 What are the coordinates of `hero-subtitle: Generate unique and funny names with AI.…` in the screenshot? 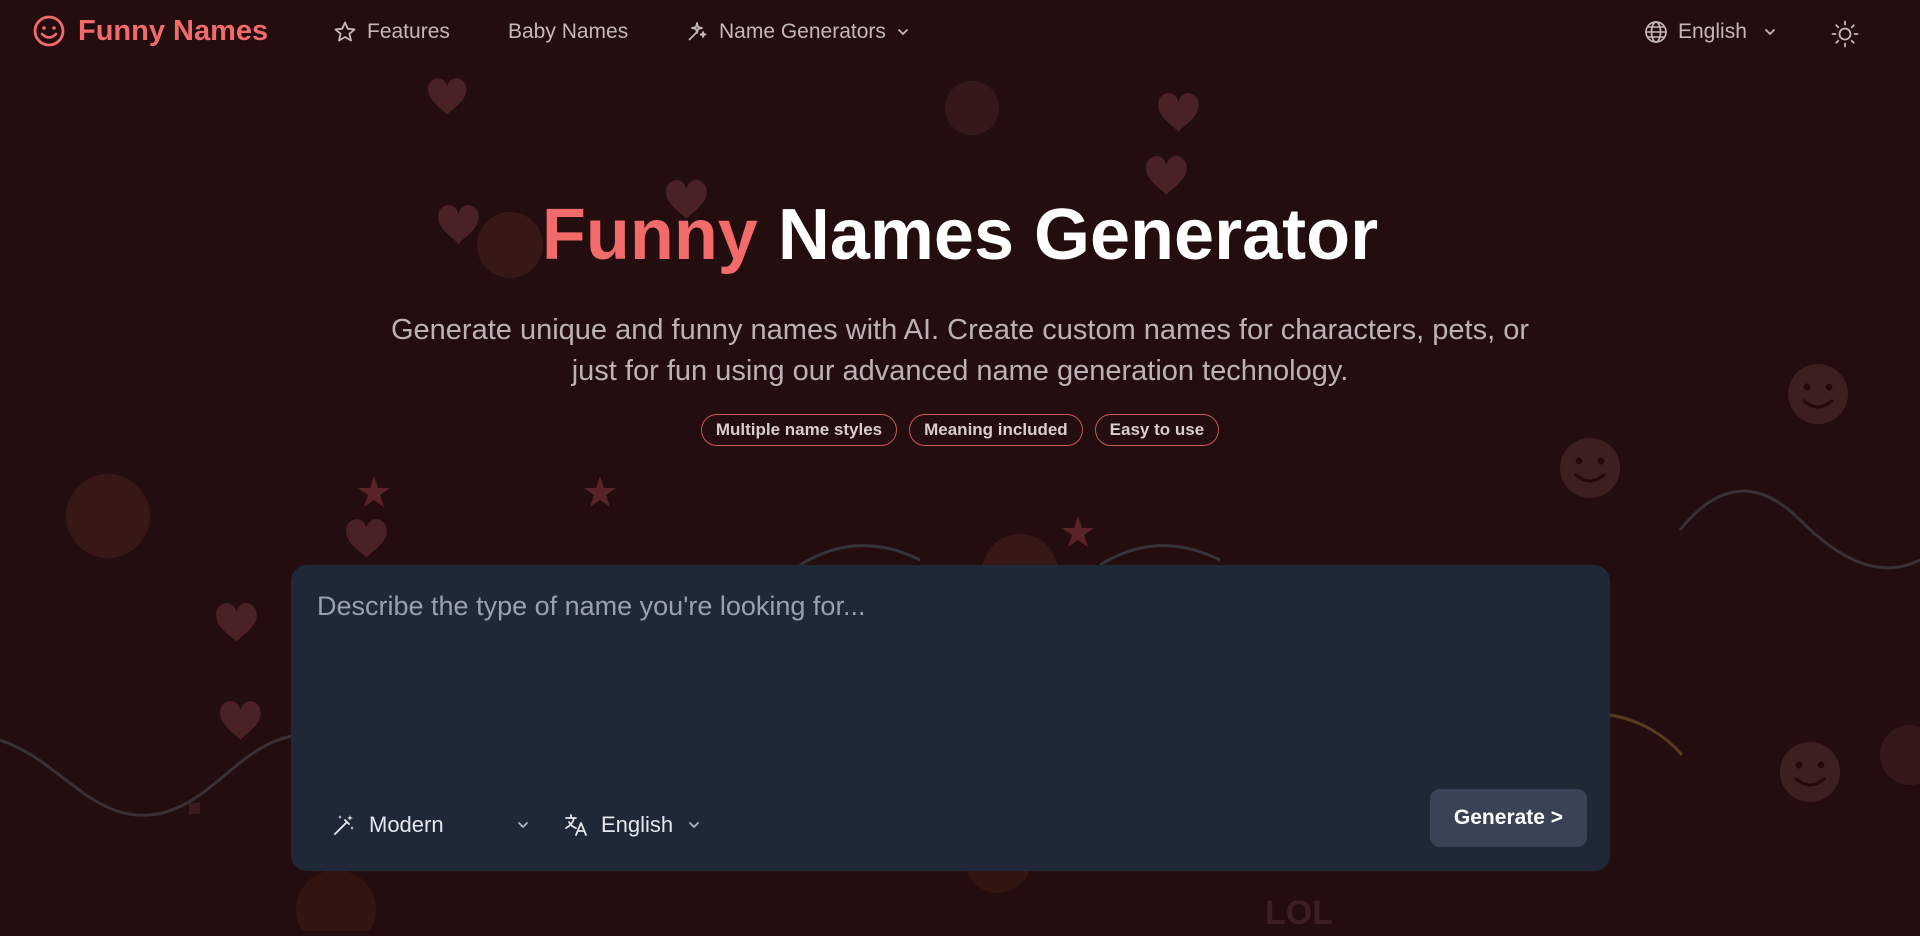 It's located at (960, 350).